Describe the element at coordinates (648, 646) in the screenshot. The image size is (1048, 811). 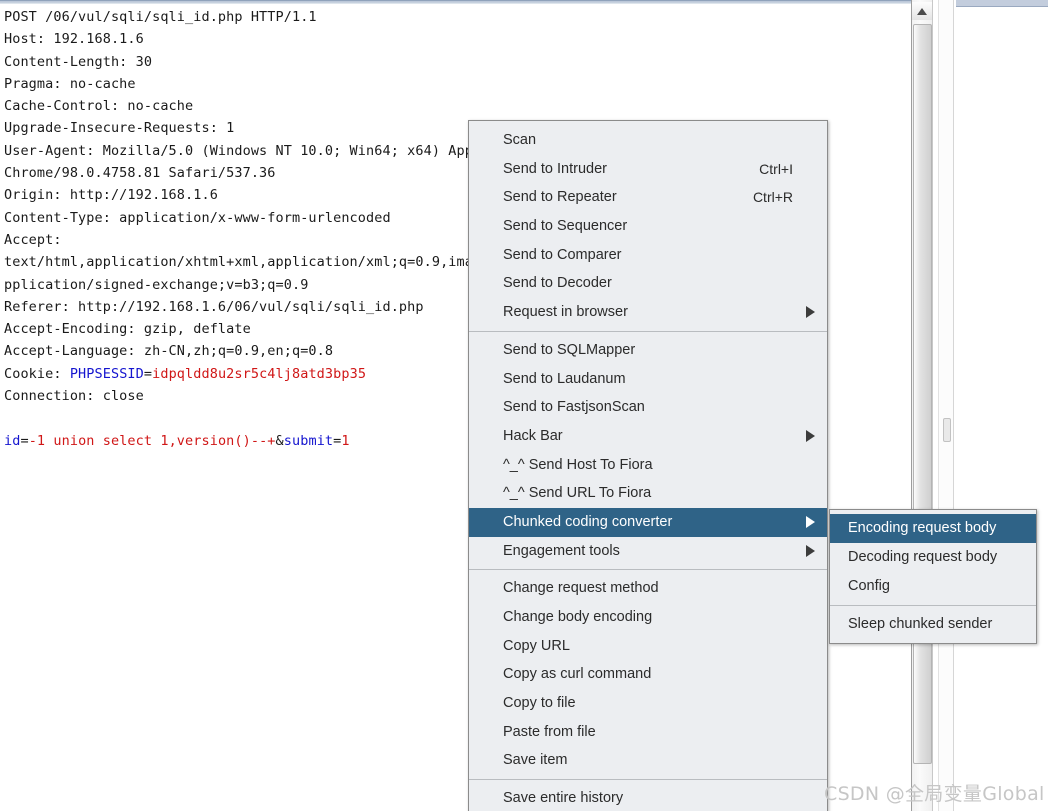
I see `menu-item-copy-url: Copy URL` at that location.